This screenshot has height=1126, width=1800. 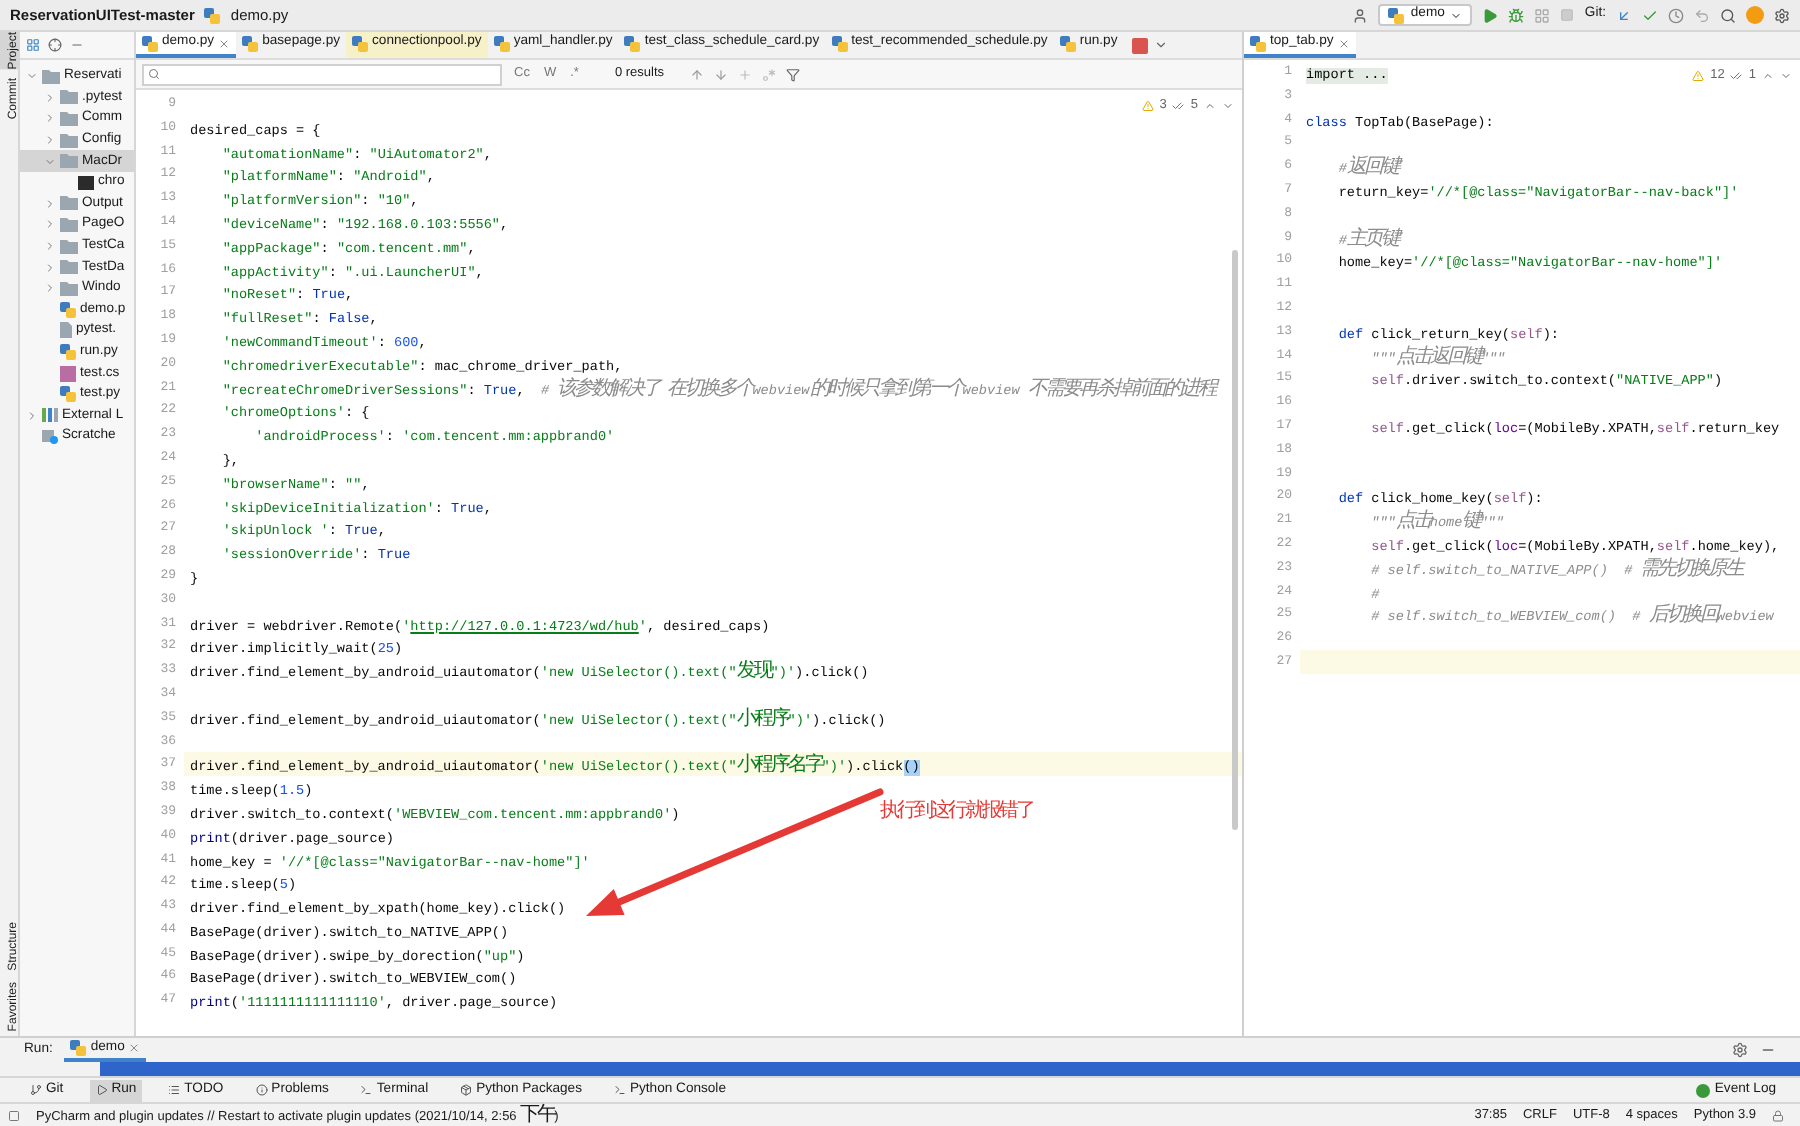 What do you see at coordinates (1139, 45) in the screenshot?
I see `recent-files-icon` at bounding box center [1139, 45].